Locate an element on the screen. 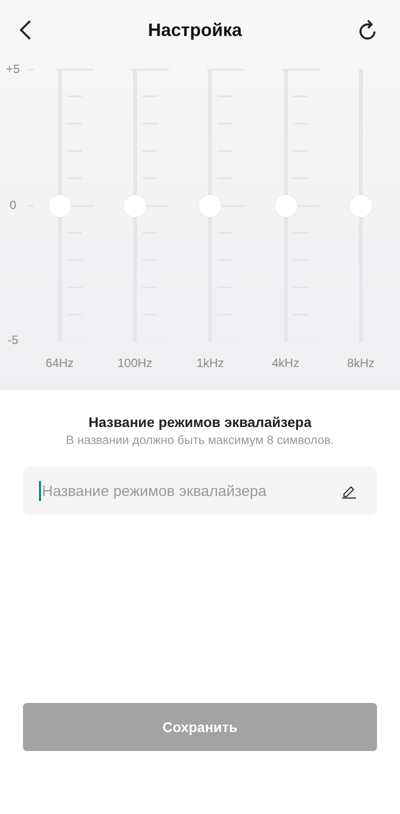  hint-text: В названии должно быть максимум 8 символов. is located at coordinates (200, 440).